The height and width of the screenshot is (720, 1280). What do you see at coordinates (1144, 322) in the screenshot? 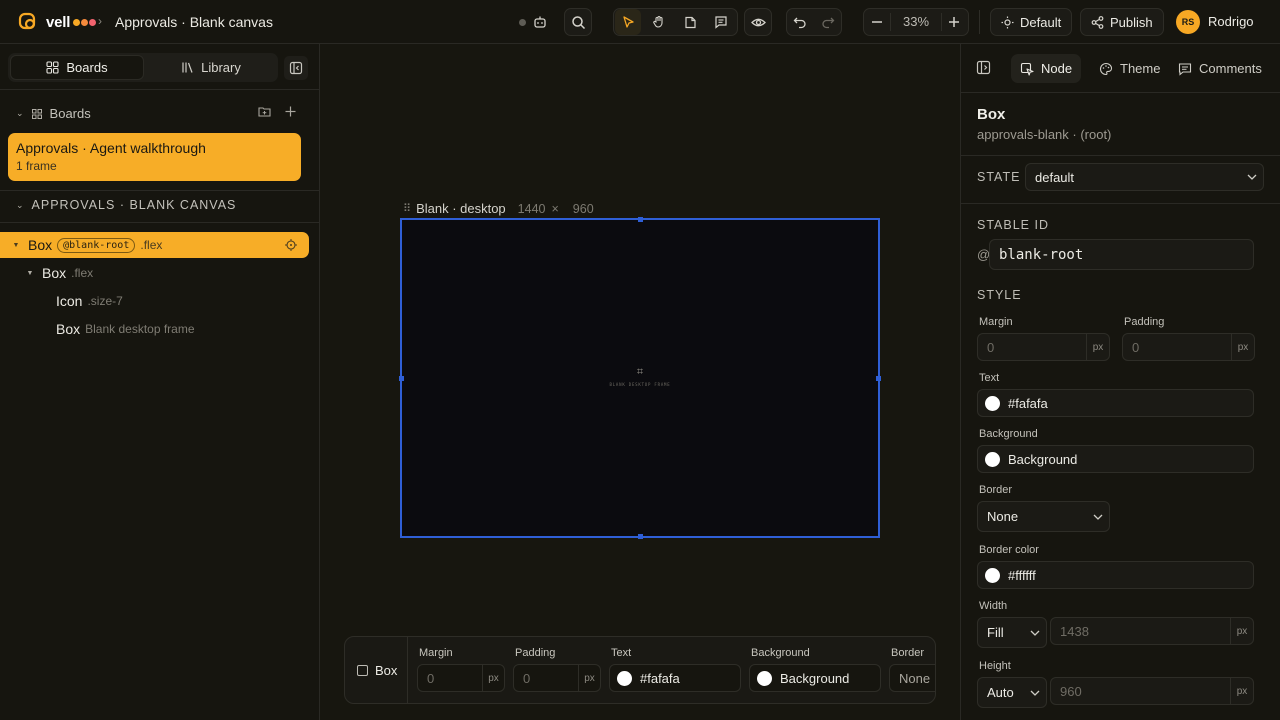
I see `padding-label: Padding` at bounding box center [1144, 322].